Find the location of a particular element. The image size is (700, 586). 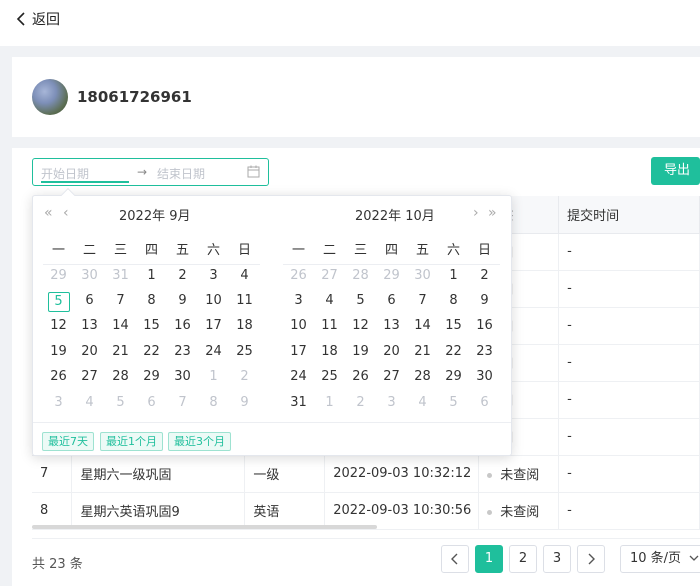

prev-page-button is located at coordinates (455, 559).